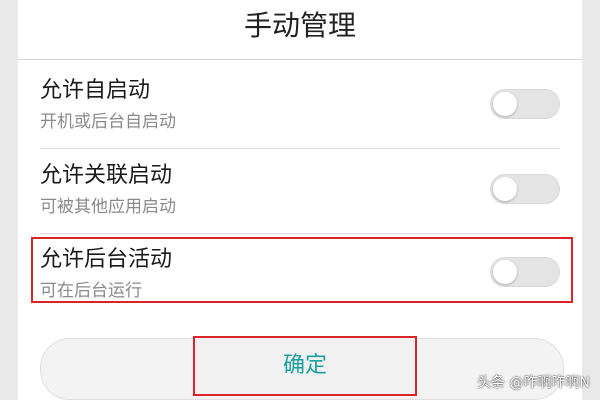  I want to click on setting-description-auto-start: 开机或后台自启动, so click(108, 122).